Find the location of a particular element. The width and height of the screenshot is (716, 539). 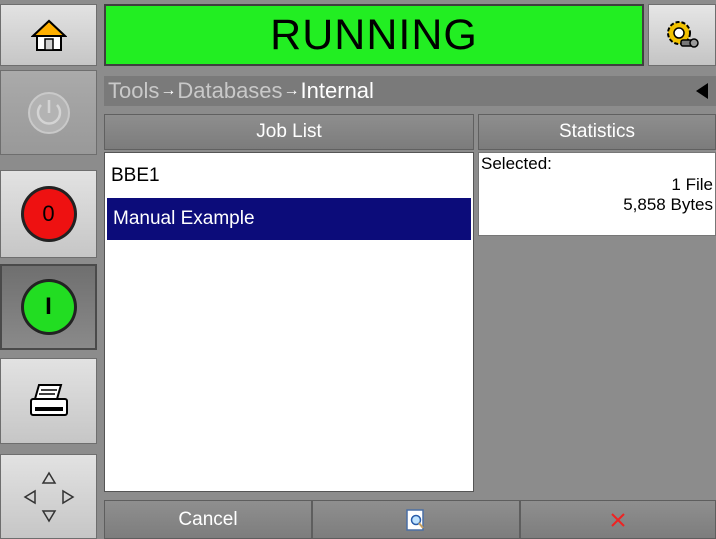

statistics-title: Statistics is located at coordinates (597, 131).